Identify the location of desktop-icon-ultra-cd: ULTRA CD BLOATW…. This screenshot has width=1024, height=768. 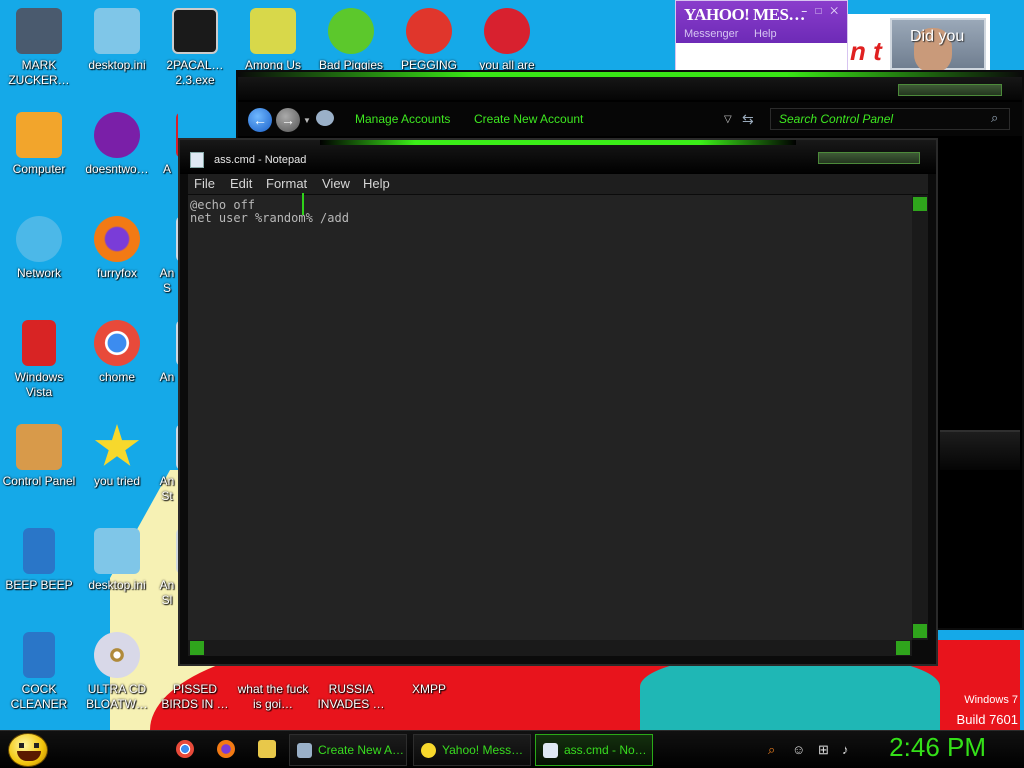
(117, 672).